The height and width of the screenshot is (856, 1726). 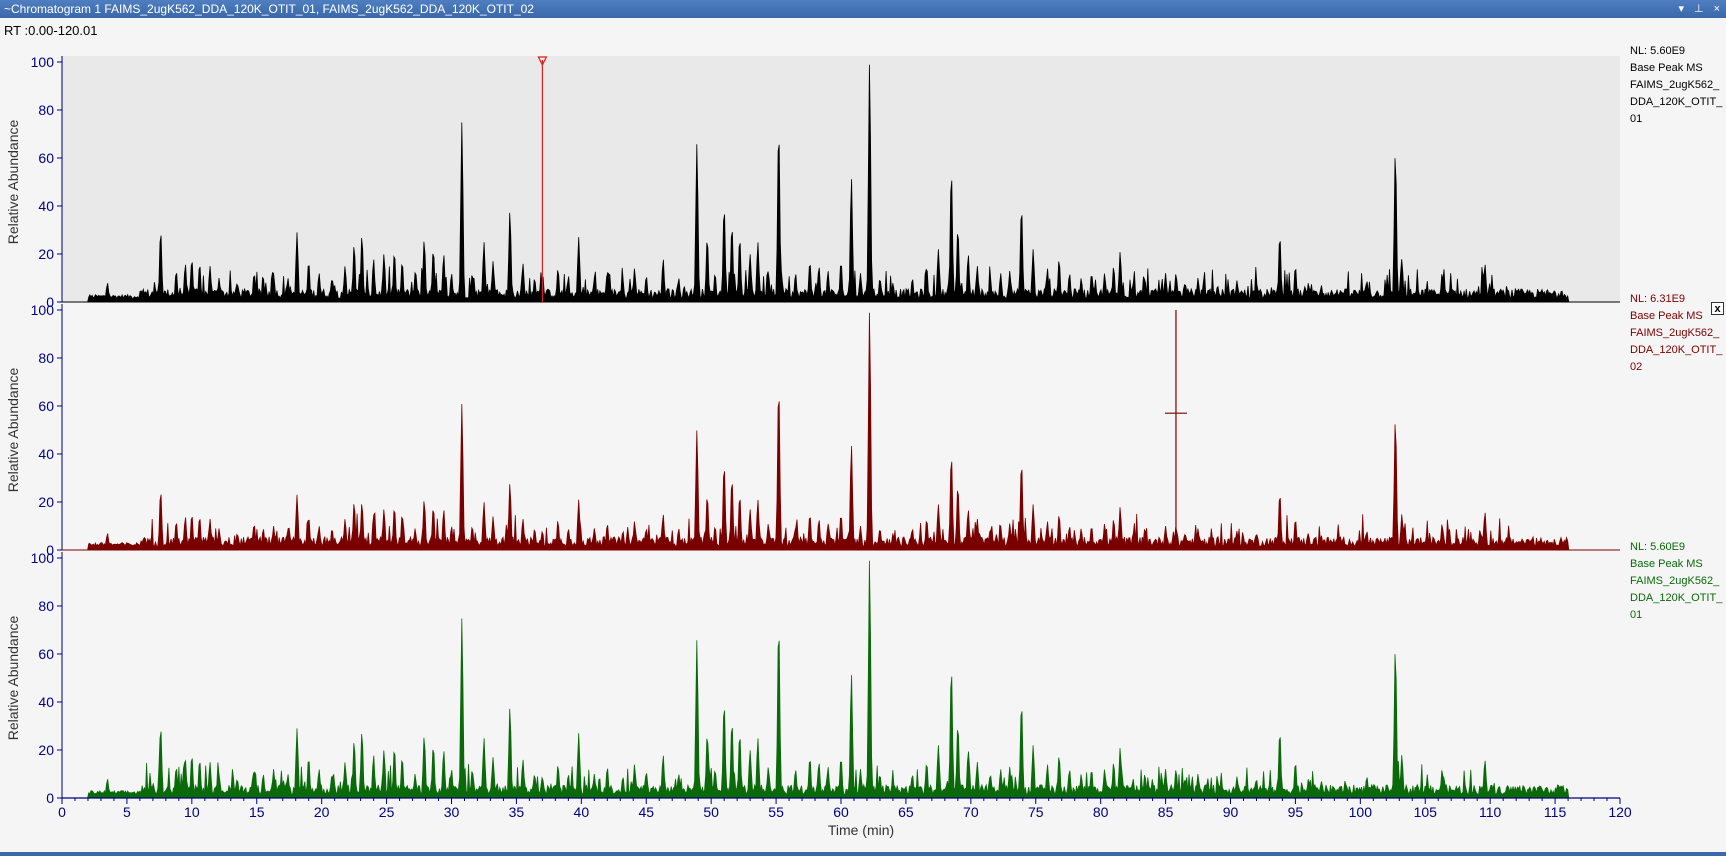 I want to click on x-tick-label: 115, so click(x=1555, y=812).